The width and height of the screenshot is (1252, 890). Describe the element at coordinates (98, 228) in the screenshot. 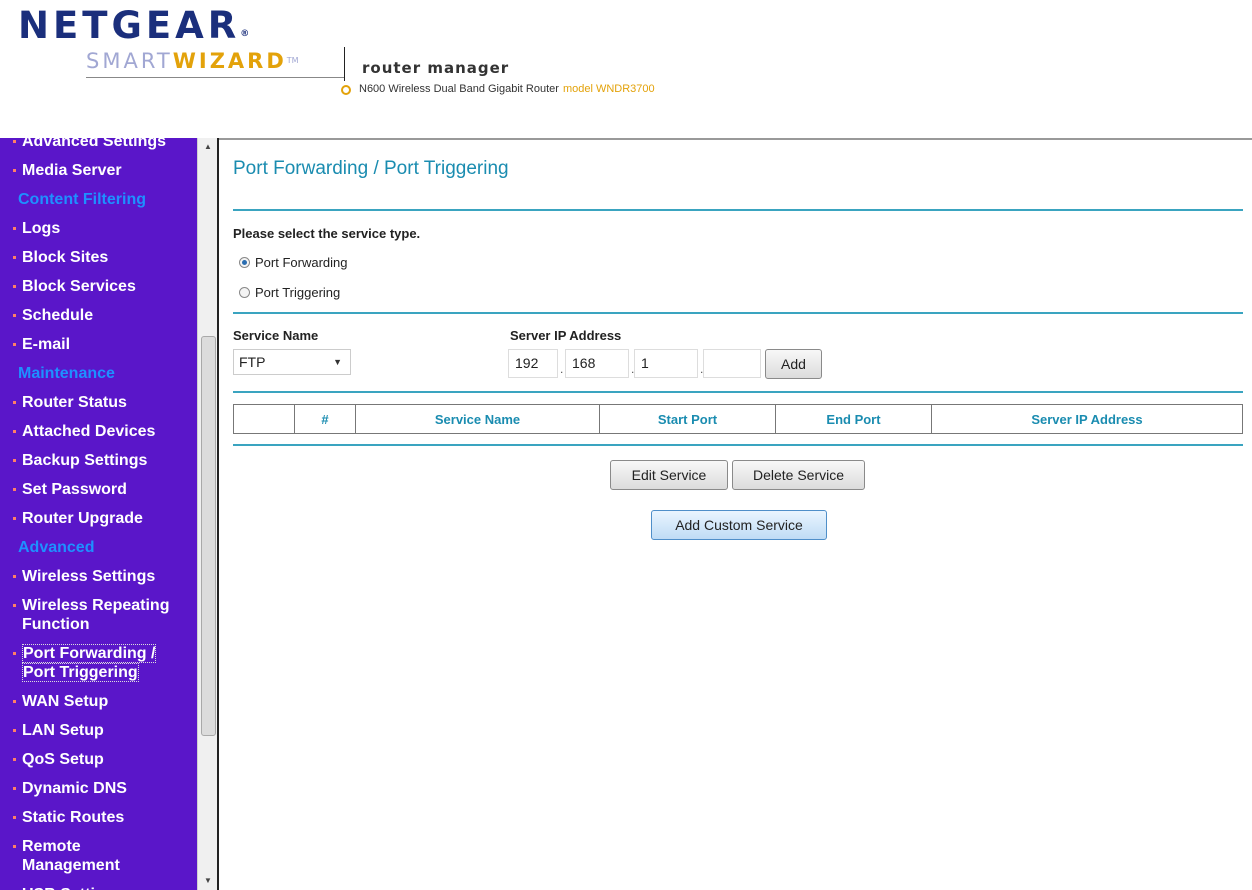

I see `sidebar-item-logs: Logs` at that location.